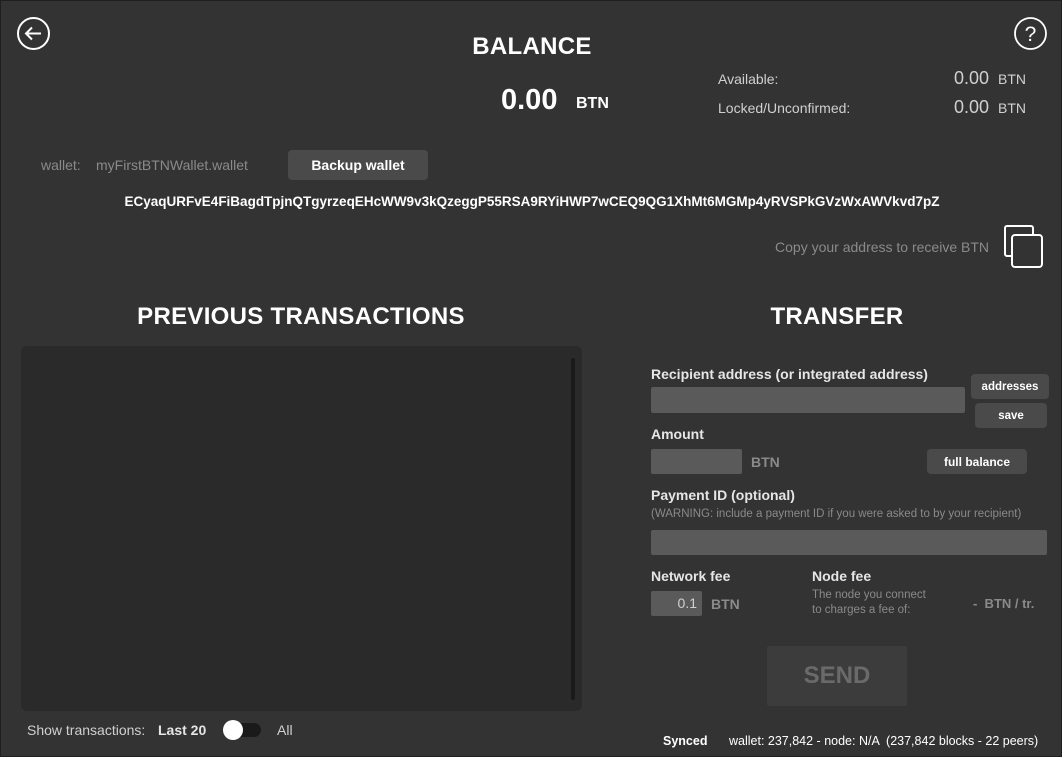 This screenshot has width=1062, height=757. What do you see at coordinates (725, 604) in the screenshot?
I see `network-fee-unit: BTN` at bounding box center [725, 604].